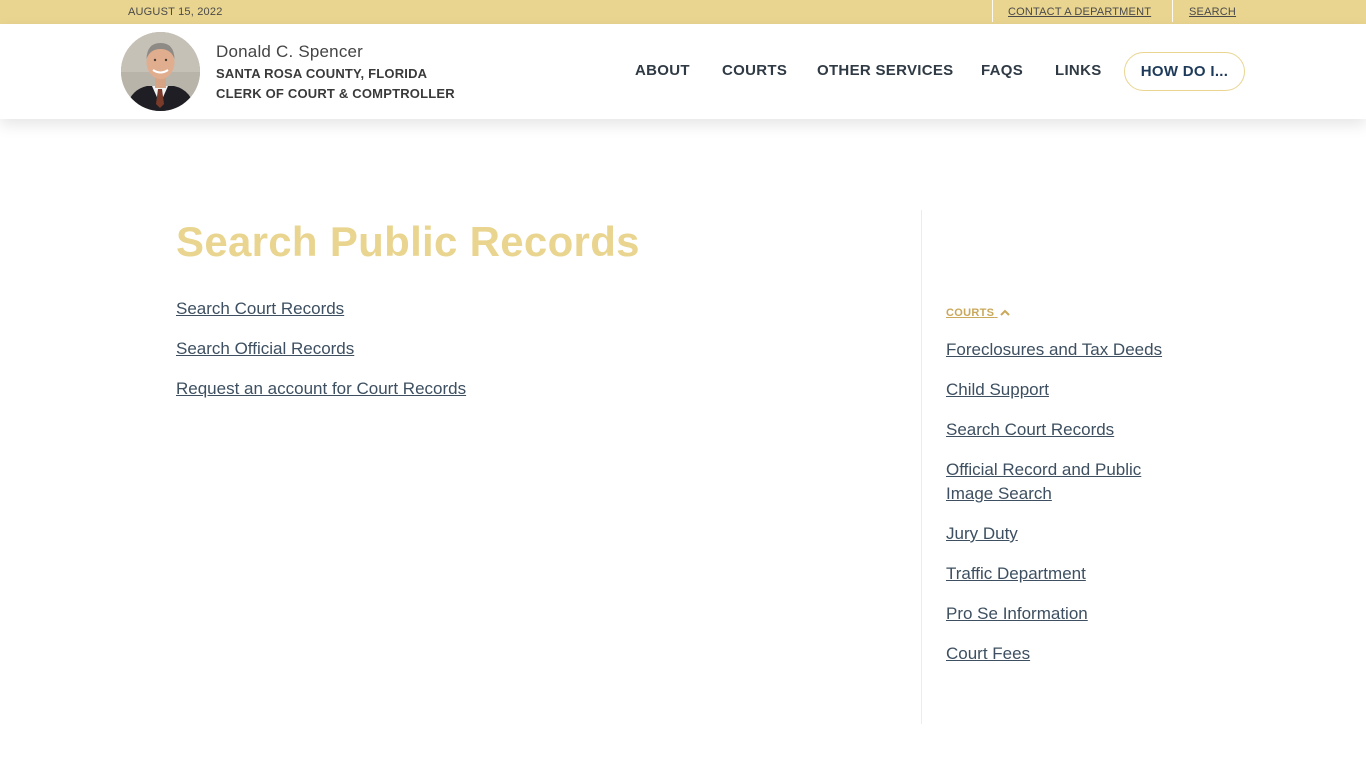 Image resolution: width=1366 pixels, height=768 pixels. I want to click on nav-other-services: OTHER SERVICES, so click(885, 70).